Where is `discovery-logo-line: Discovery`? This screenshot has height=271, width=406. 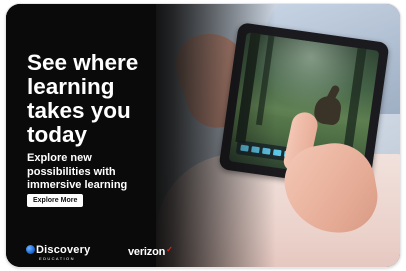 discovery-logo-line: Discovery is located at coordinates (58, 250).